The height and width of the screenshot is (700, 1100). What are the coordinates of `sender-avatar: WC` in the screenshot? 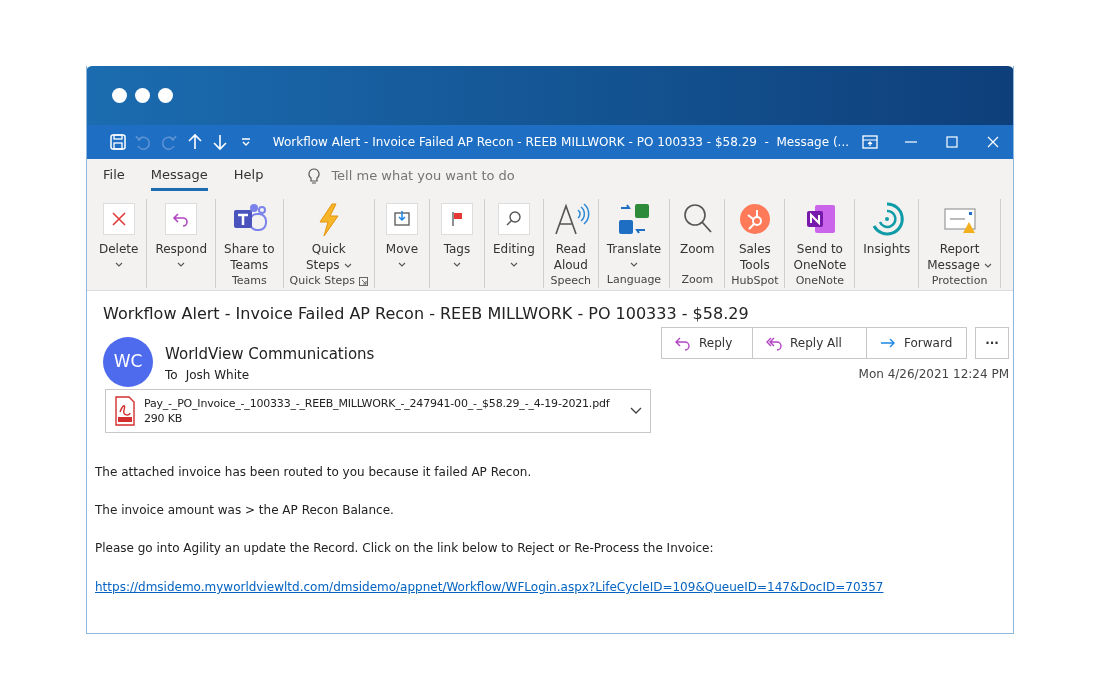 It's located at (128, 362).